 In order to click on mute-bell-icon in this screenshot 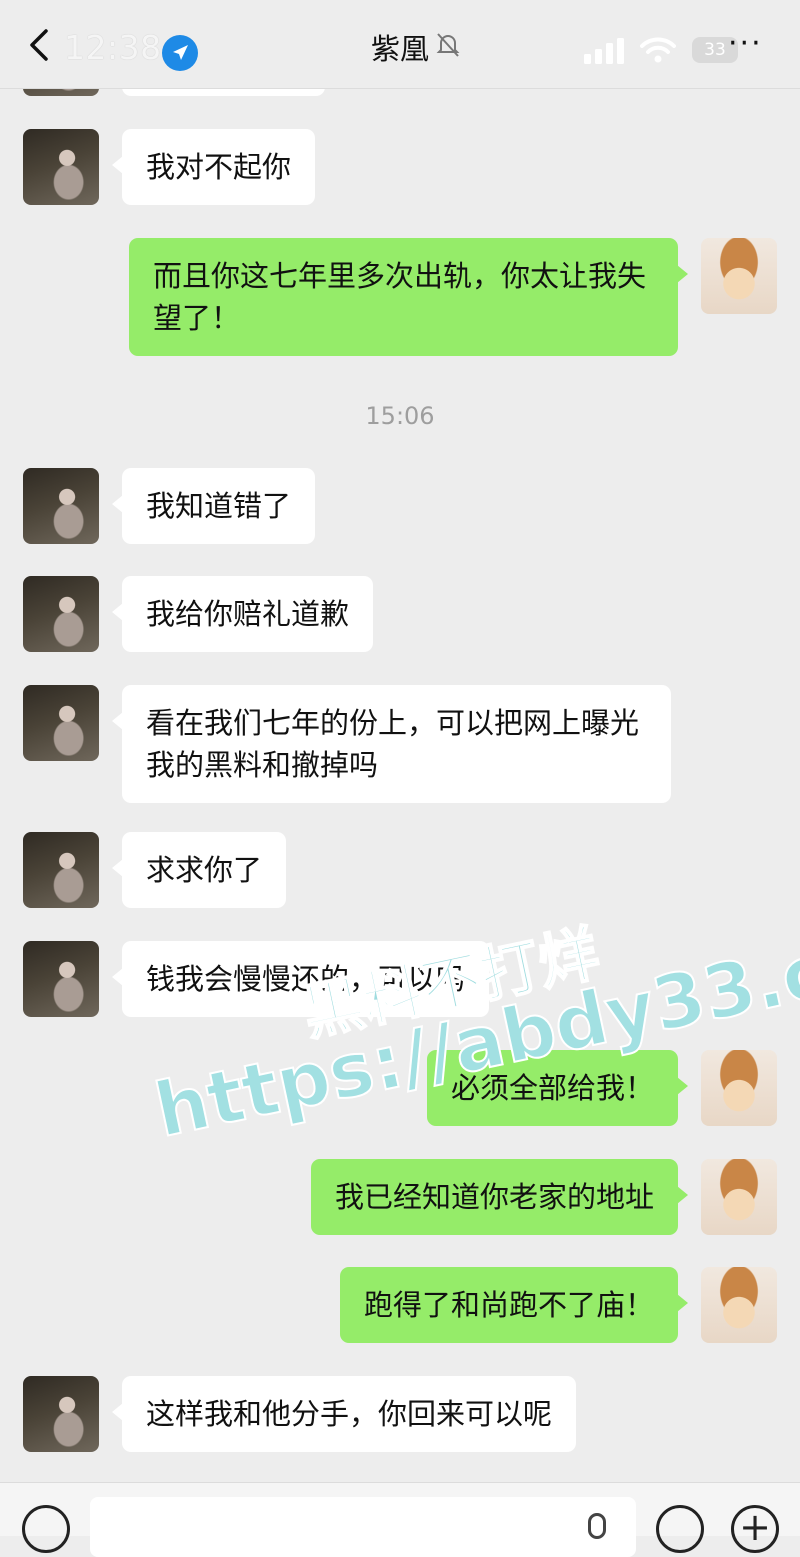, I will do `click(448, 47)`.